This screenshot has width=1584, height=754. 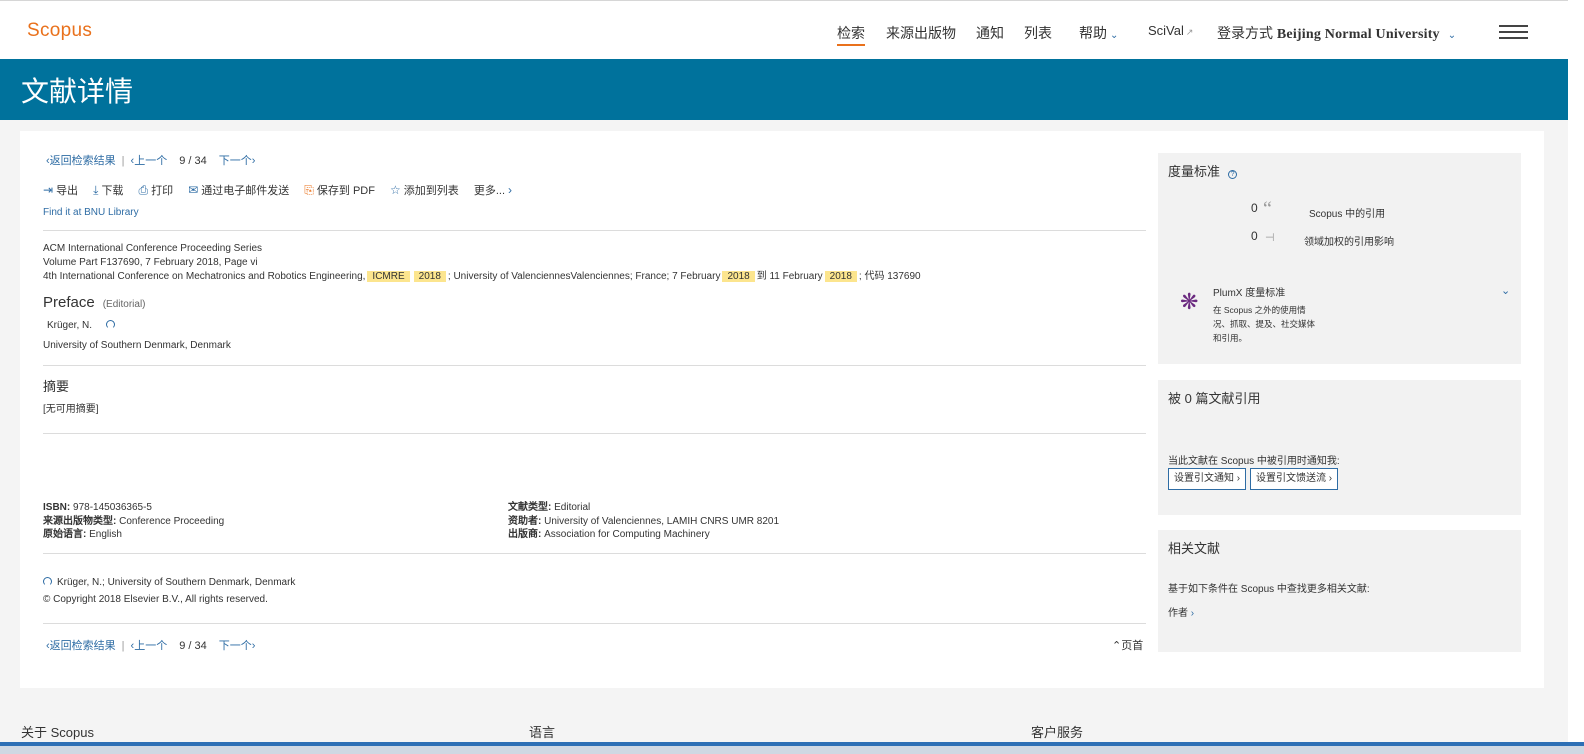 I want to click on doc-type-label: 文献类型:, so click(x=530, y=507).